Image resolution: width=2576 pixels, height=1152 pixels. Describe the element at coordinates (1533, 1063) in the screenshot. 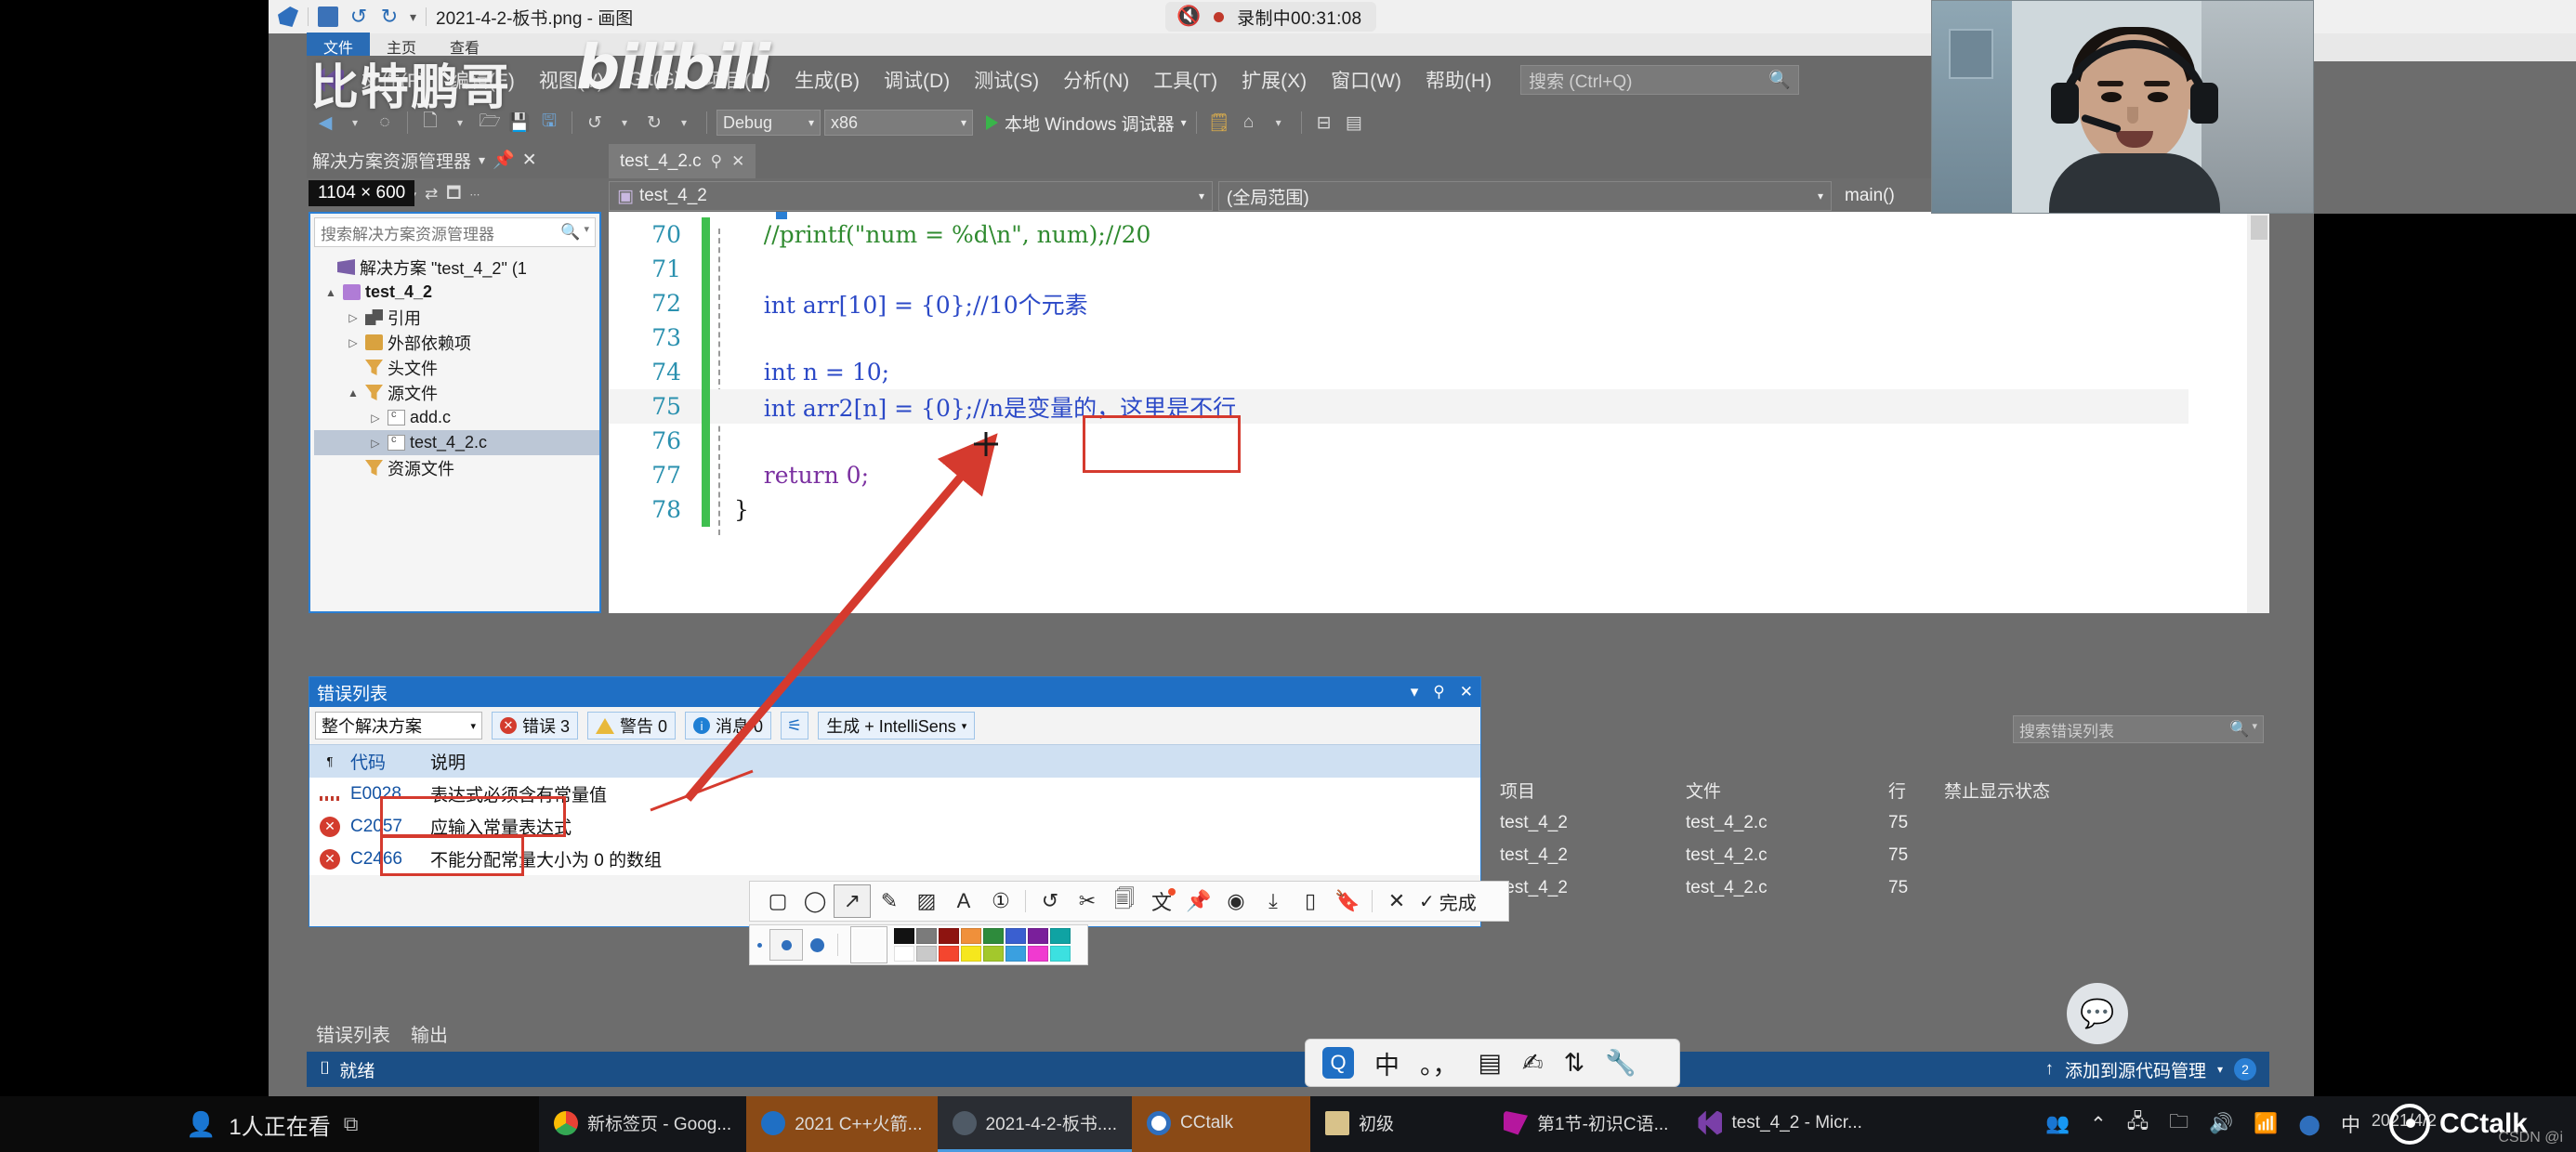

I see `handwriting-icon: ✍` at that location.